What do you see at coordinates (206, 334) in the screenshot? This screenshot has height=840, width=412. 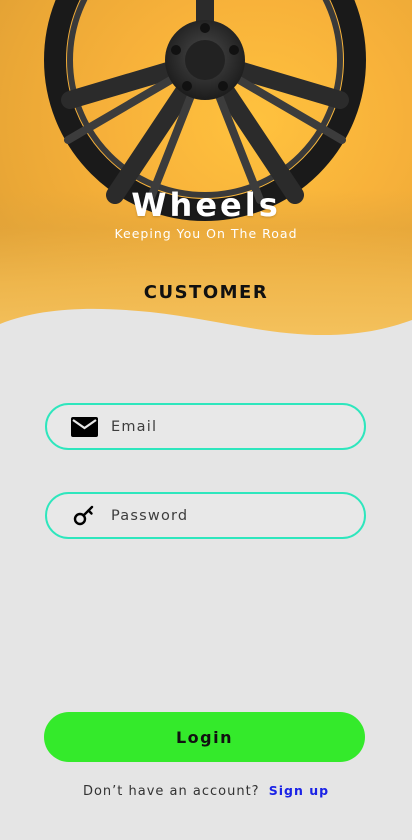 I see `wave-divider` at bounding box center [206, 334].